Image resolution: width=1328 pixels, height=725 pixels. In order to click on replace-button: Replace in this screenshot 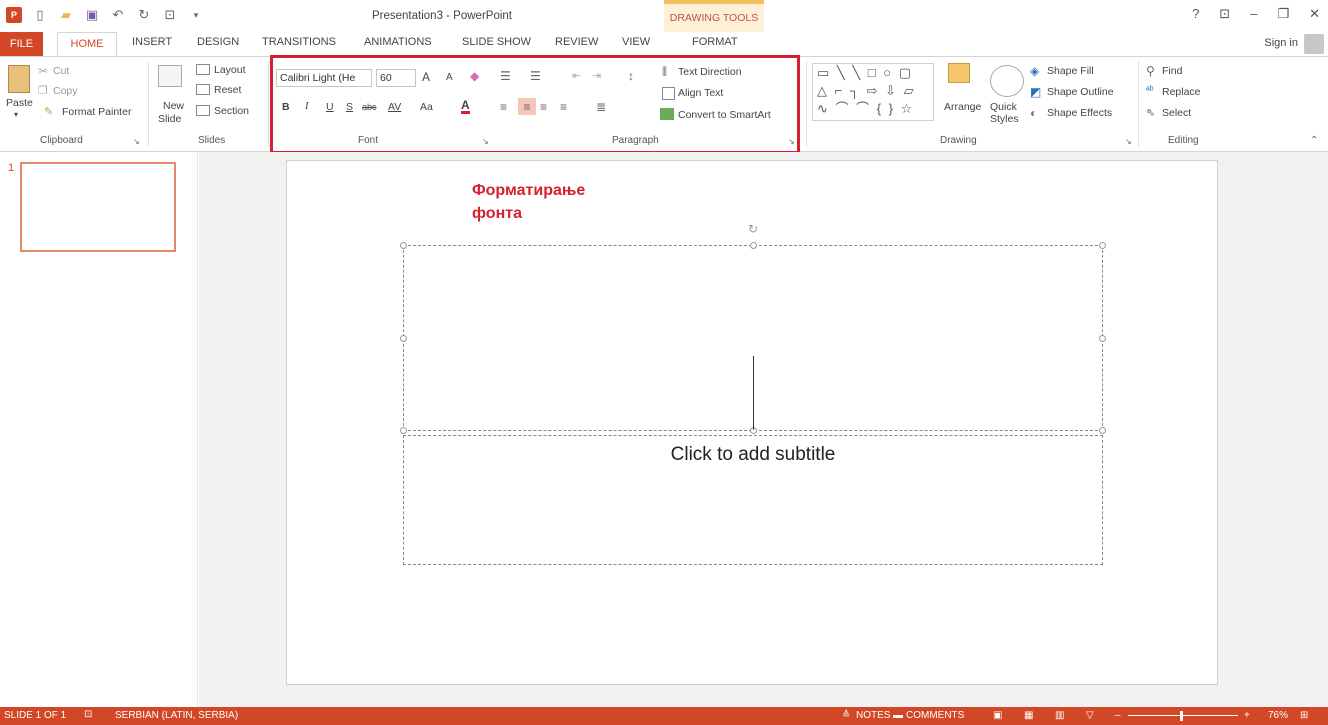, I will do `click(1181, 92)`.